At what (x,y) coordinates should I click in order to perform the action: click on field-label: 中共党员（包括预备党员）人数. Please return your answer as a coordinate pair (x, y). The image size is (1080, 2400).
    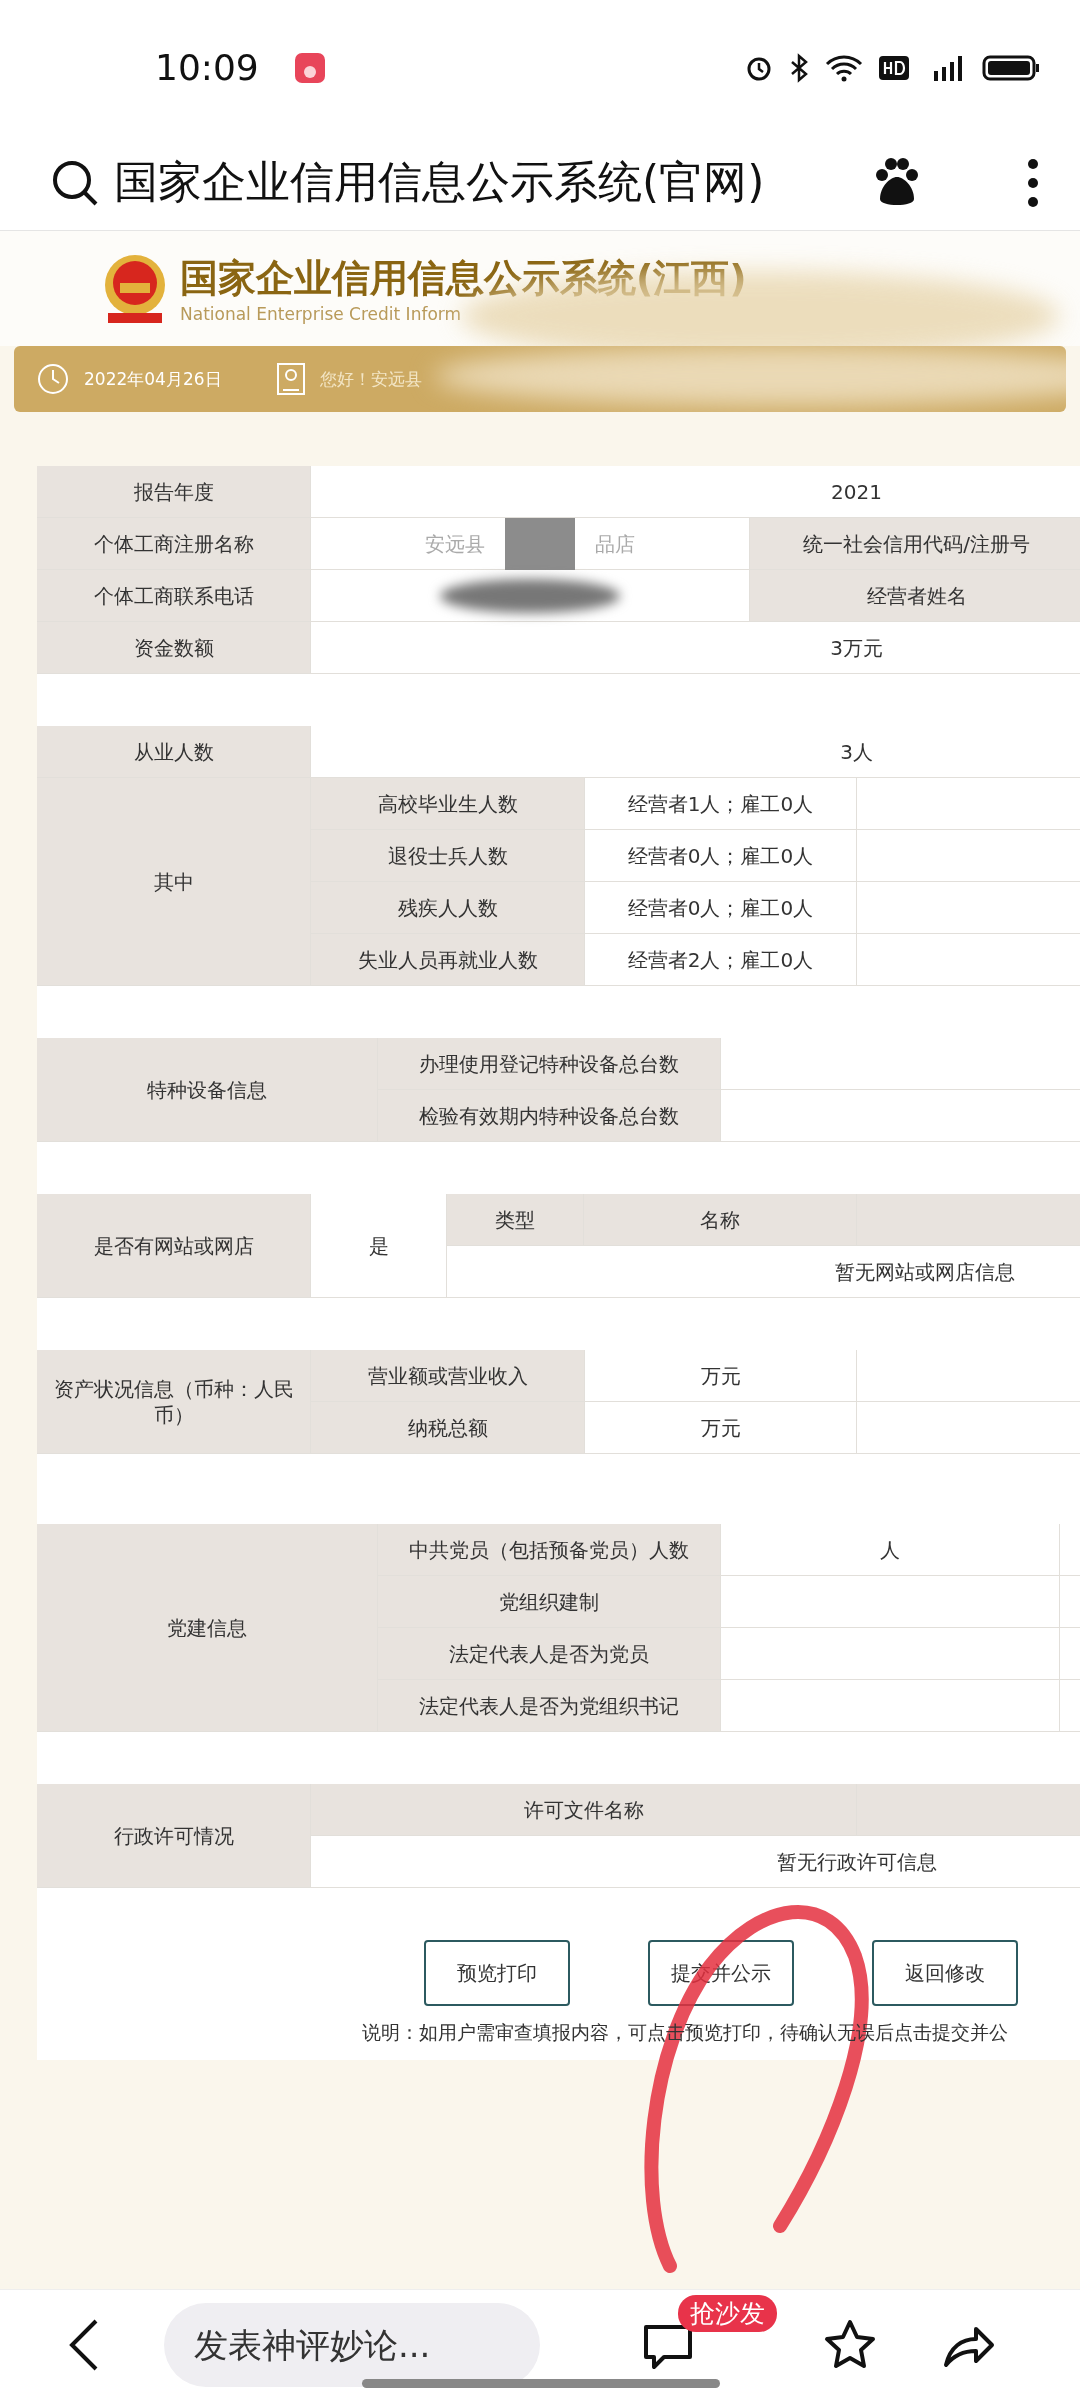
    Looking at the image, I should click on (549, 1550).